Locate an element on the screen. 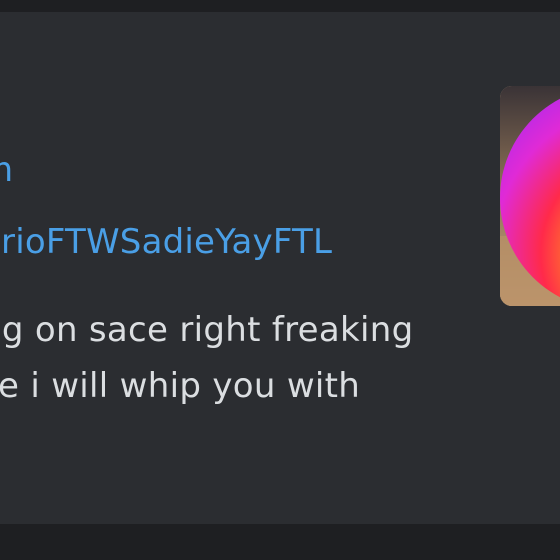 The image size is (560, 560). embed-description-line-1: ng on sace right freaking is located at coordinates (207, 330).